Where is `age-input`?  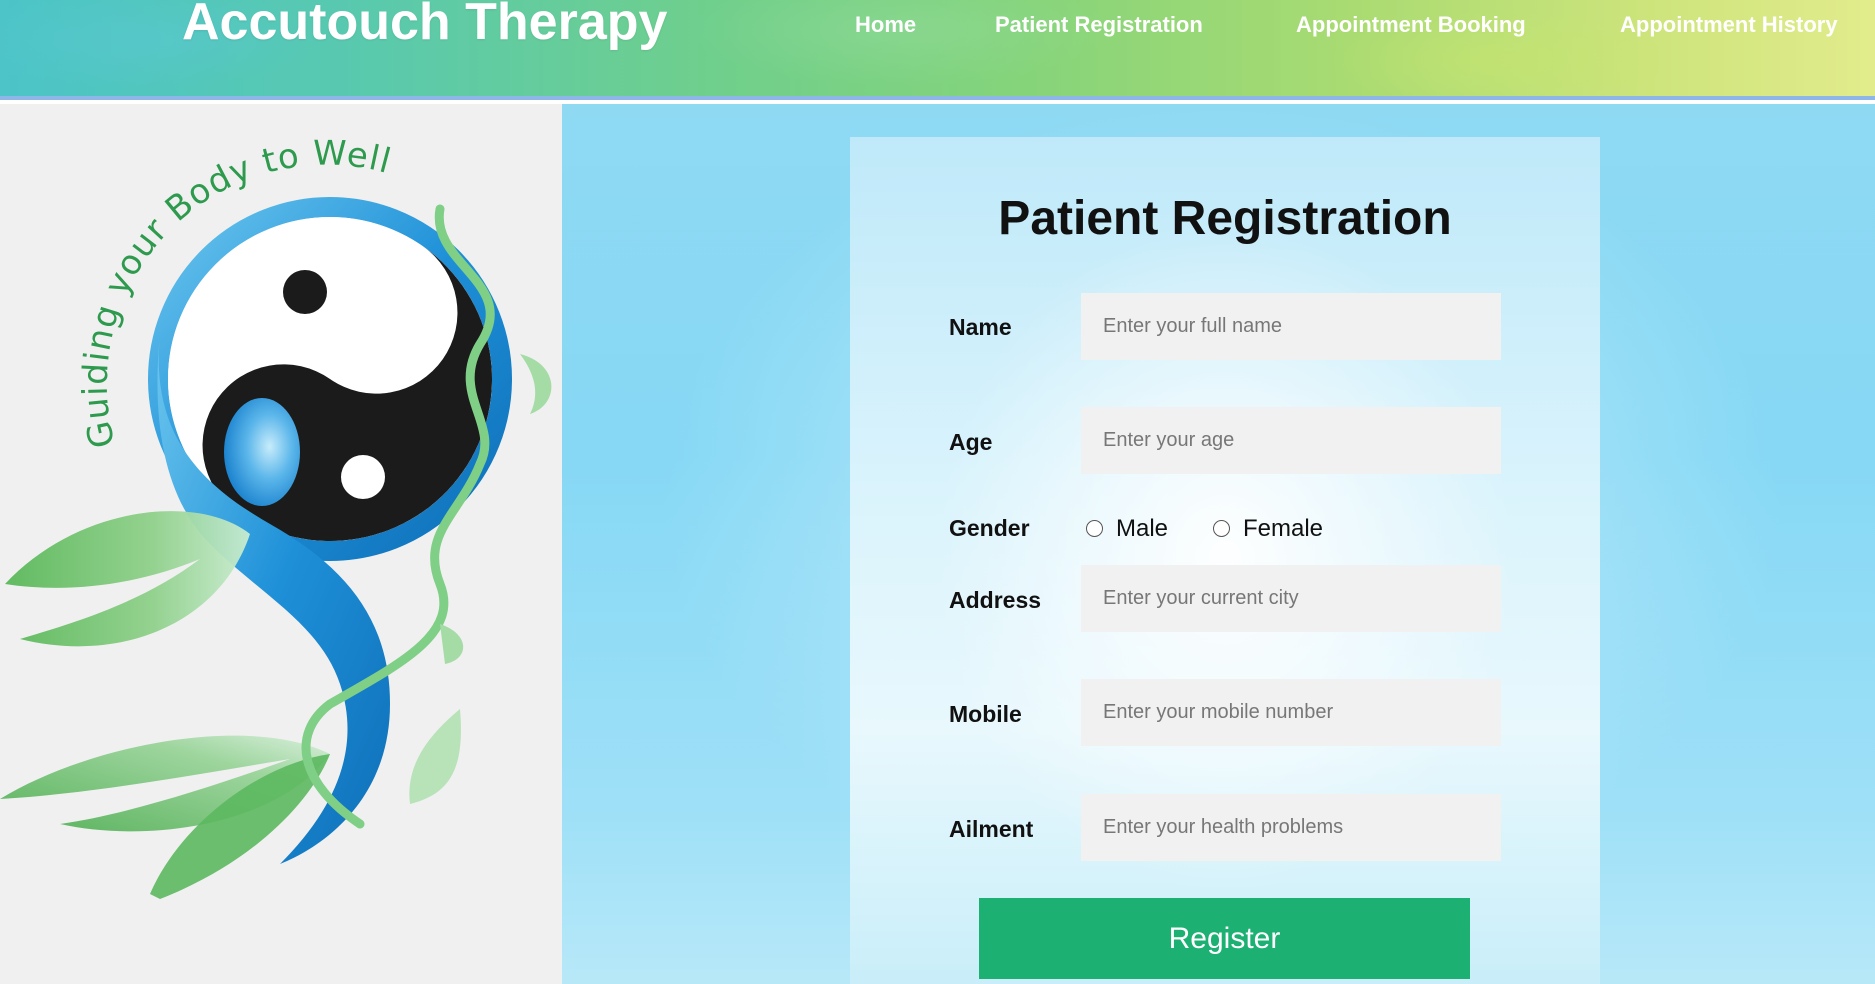 age-input is located at coordinates (1291, 440).